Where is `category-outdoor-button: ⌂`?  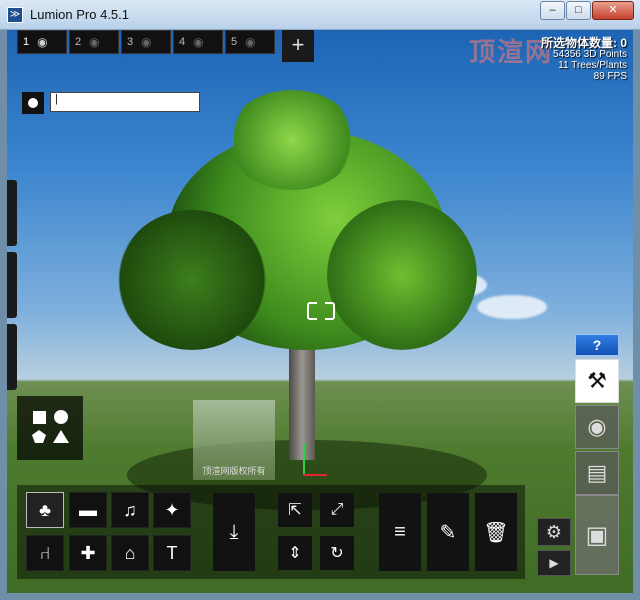 category-outdoor-button: ⌂ is located at coordinates (130, 553).